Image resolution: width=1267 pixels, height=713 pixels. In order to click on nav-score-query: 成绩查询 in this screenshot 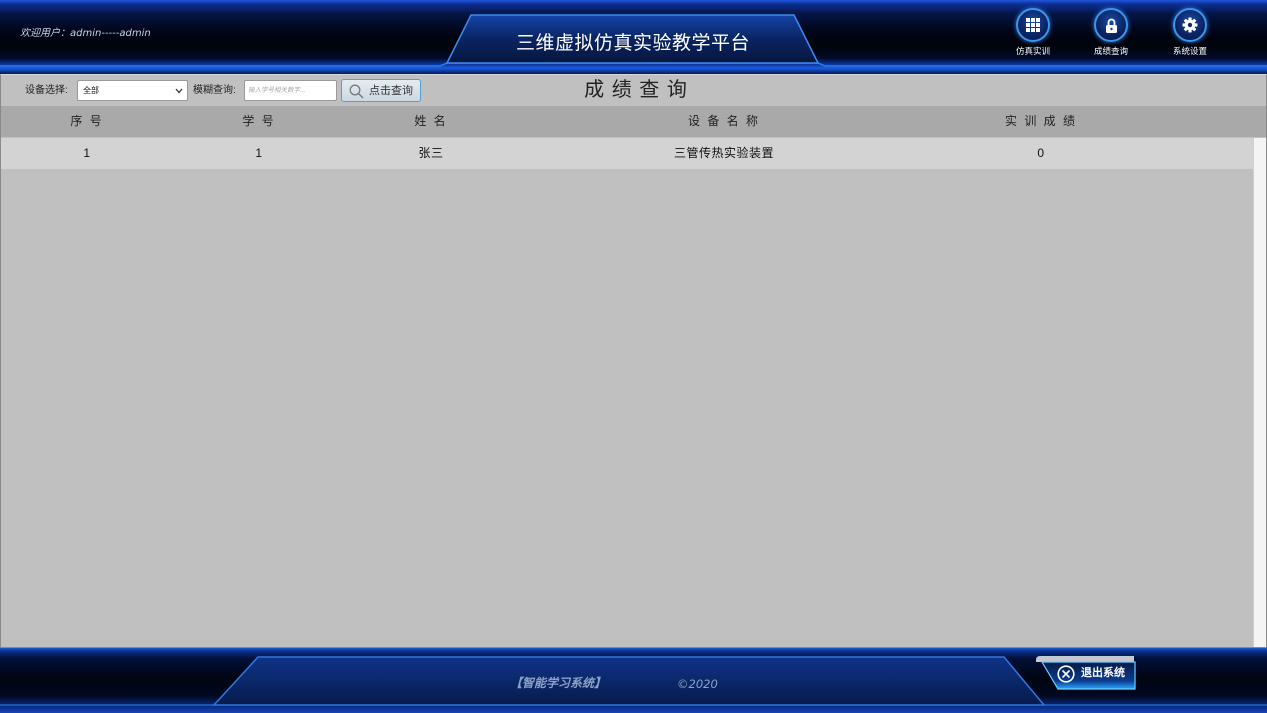, I will do `click(1111, 31)`.